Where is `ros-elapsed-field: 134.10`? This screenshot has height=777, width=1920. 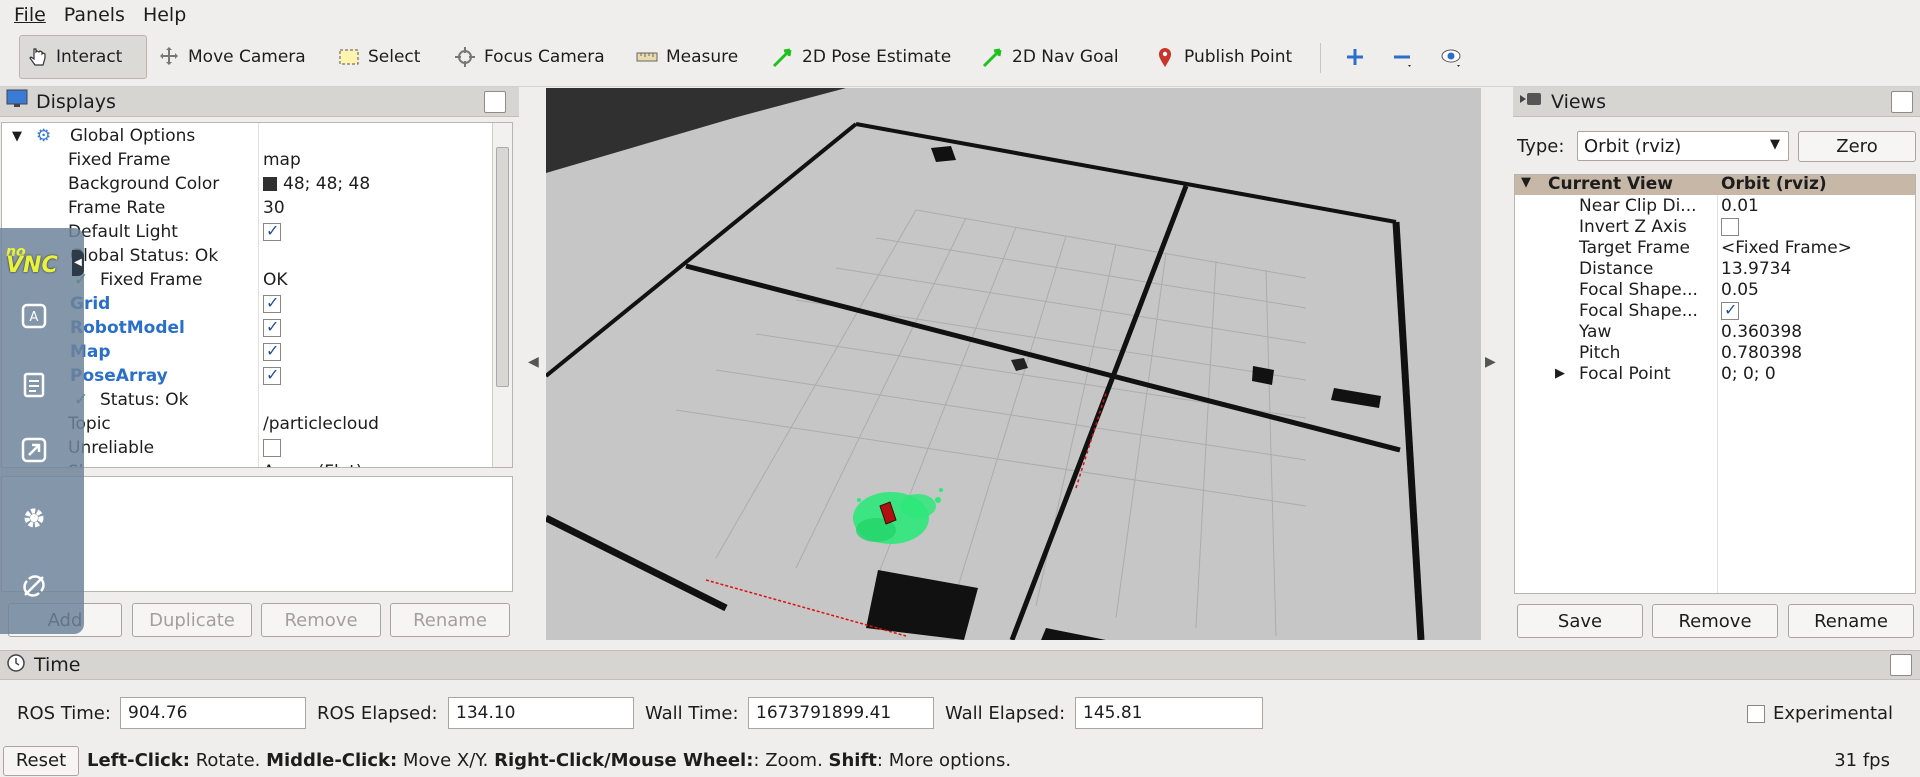
ros-elapsed-field: 134.10 is located at coordinates (541, 713).